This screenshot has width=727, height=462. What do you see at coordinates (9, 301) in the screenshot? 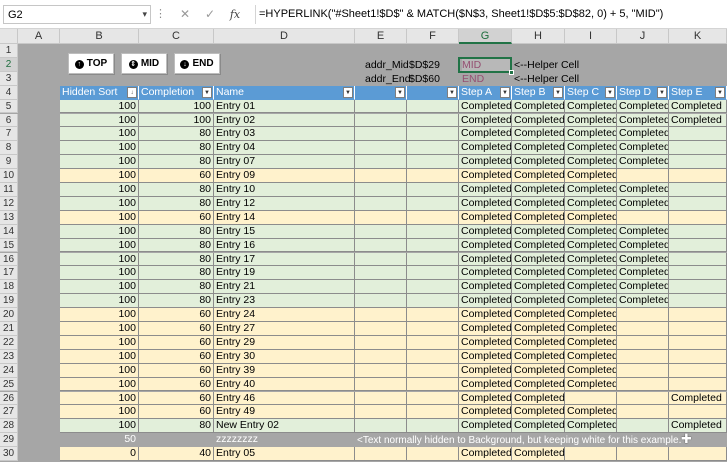
I see `row-header: 19` at bounding box center [9, 301].